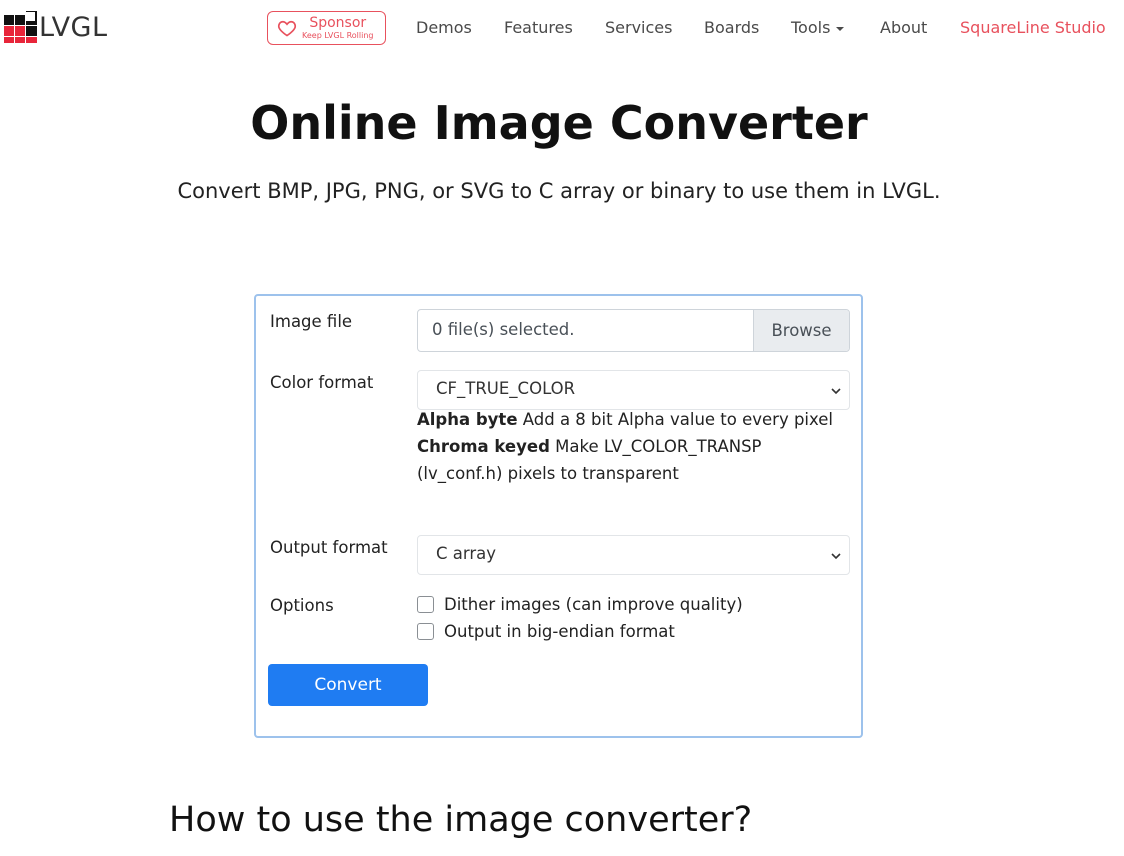 This screenshot has width=1124, height=856. Describe the element at coordinates (675, 419) in the screenshot. I see `help-alpha-text: Add a 8 bit Alpha value to every pixel` at that location.